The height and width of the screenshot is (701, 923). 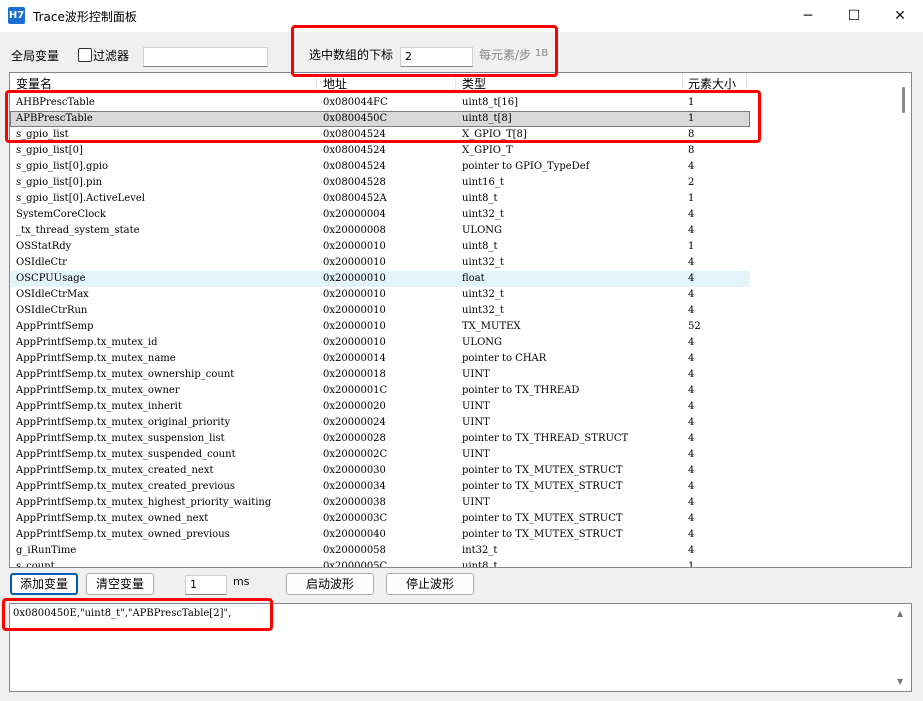 I want to click on cell-name: APBPrescTable, so click(x=54, y=118).